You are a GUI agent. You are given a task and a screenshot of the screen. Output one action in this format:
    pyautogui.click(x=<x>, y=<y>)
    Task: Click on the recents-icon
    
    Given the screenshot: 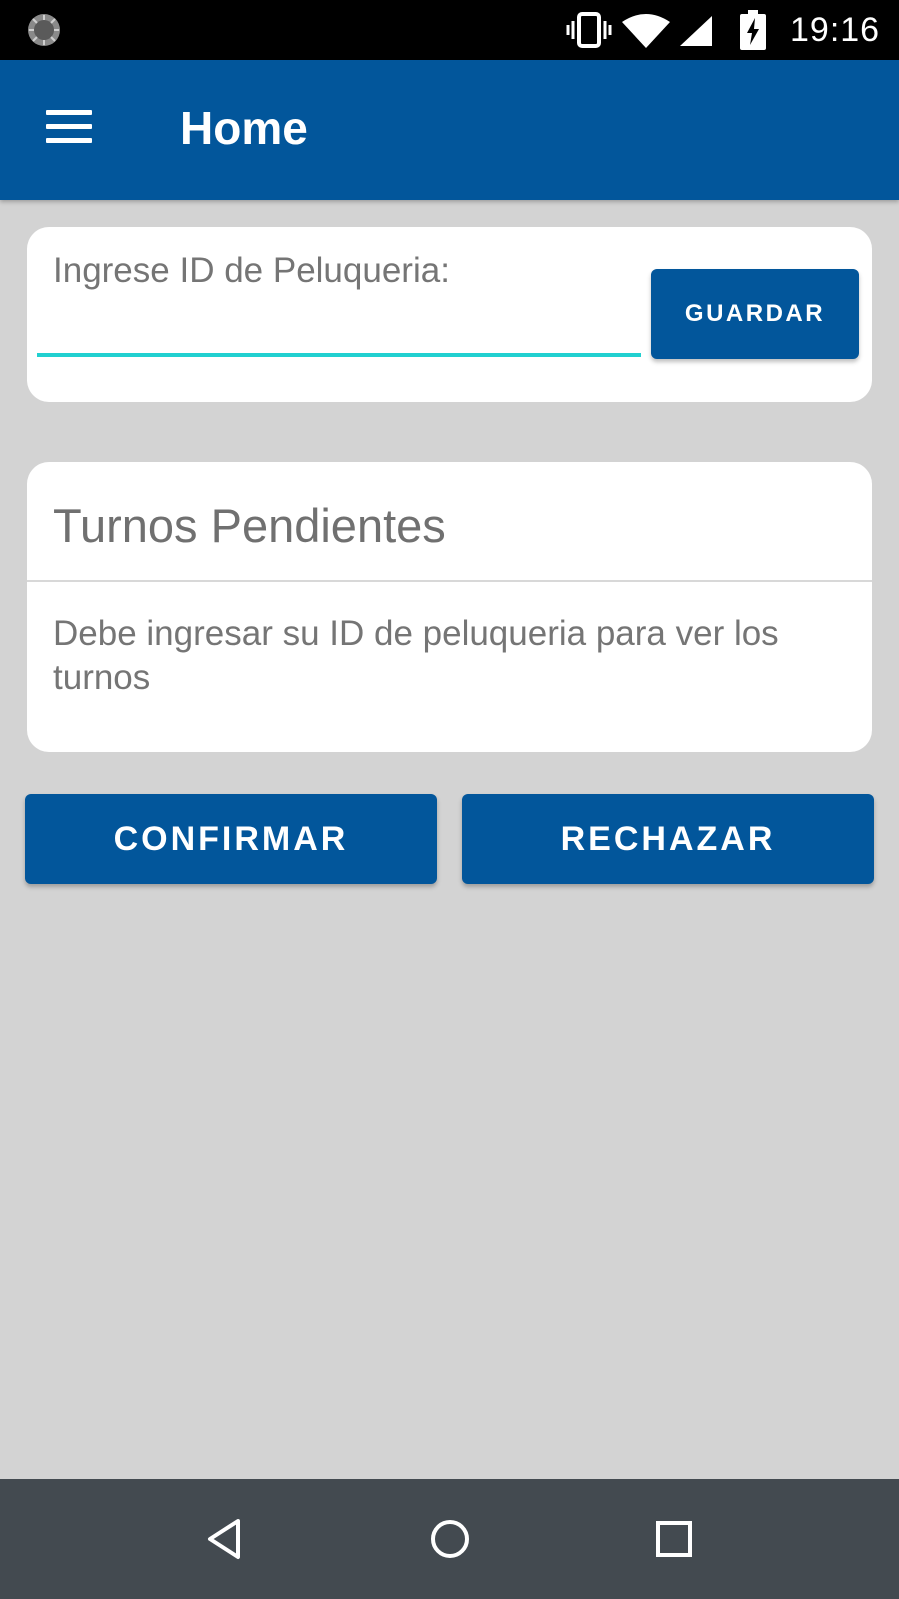 What is the action you would take?
    pyautogui.click(x=674, y=1539)
    